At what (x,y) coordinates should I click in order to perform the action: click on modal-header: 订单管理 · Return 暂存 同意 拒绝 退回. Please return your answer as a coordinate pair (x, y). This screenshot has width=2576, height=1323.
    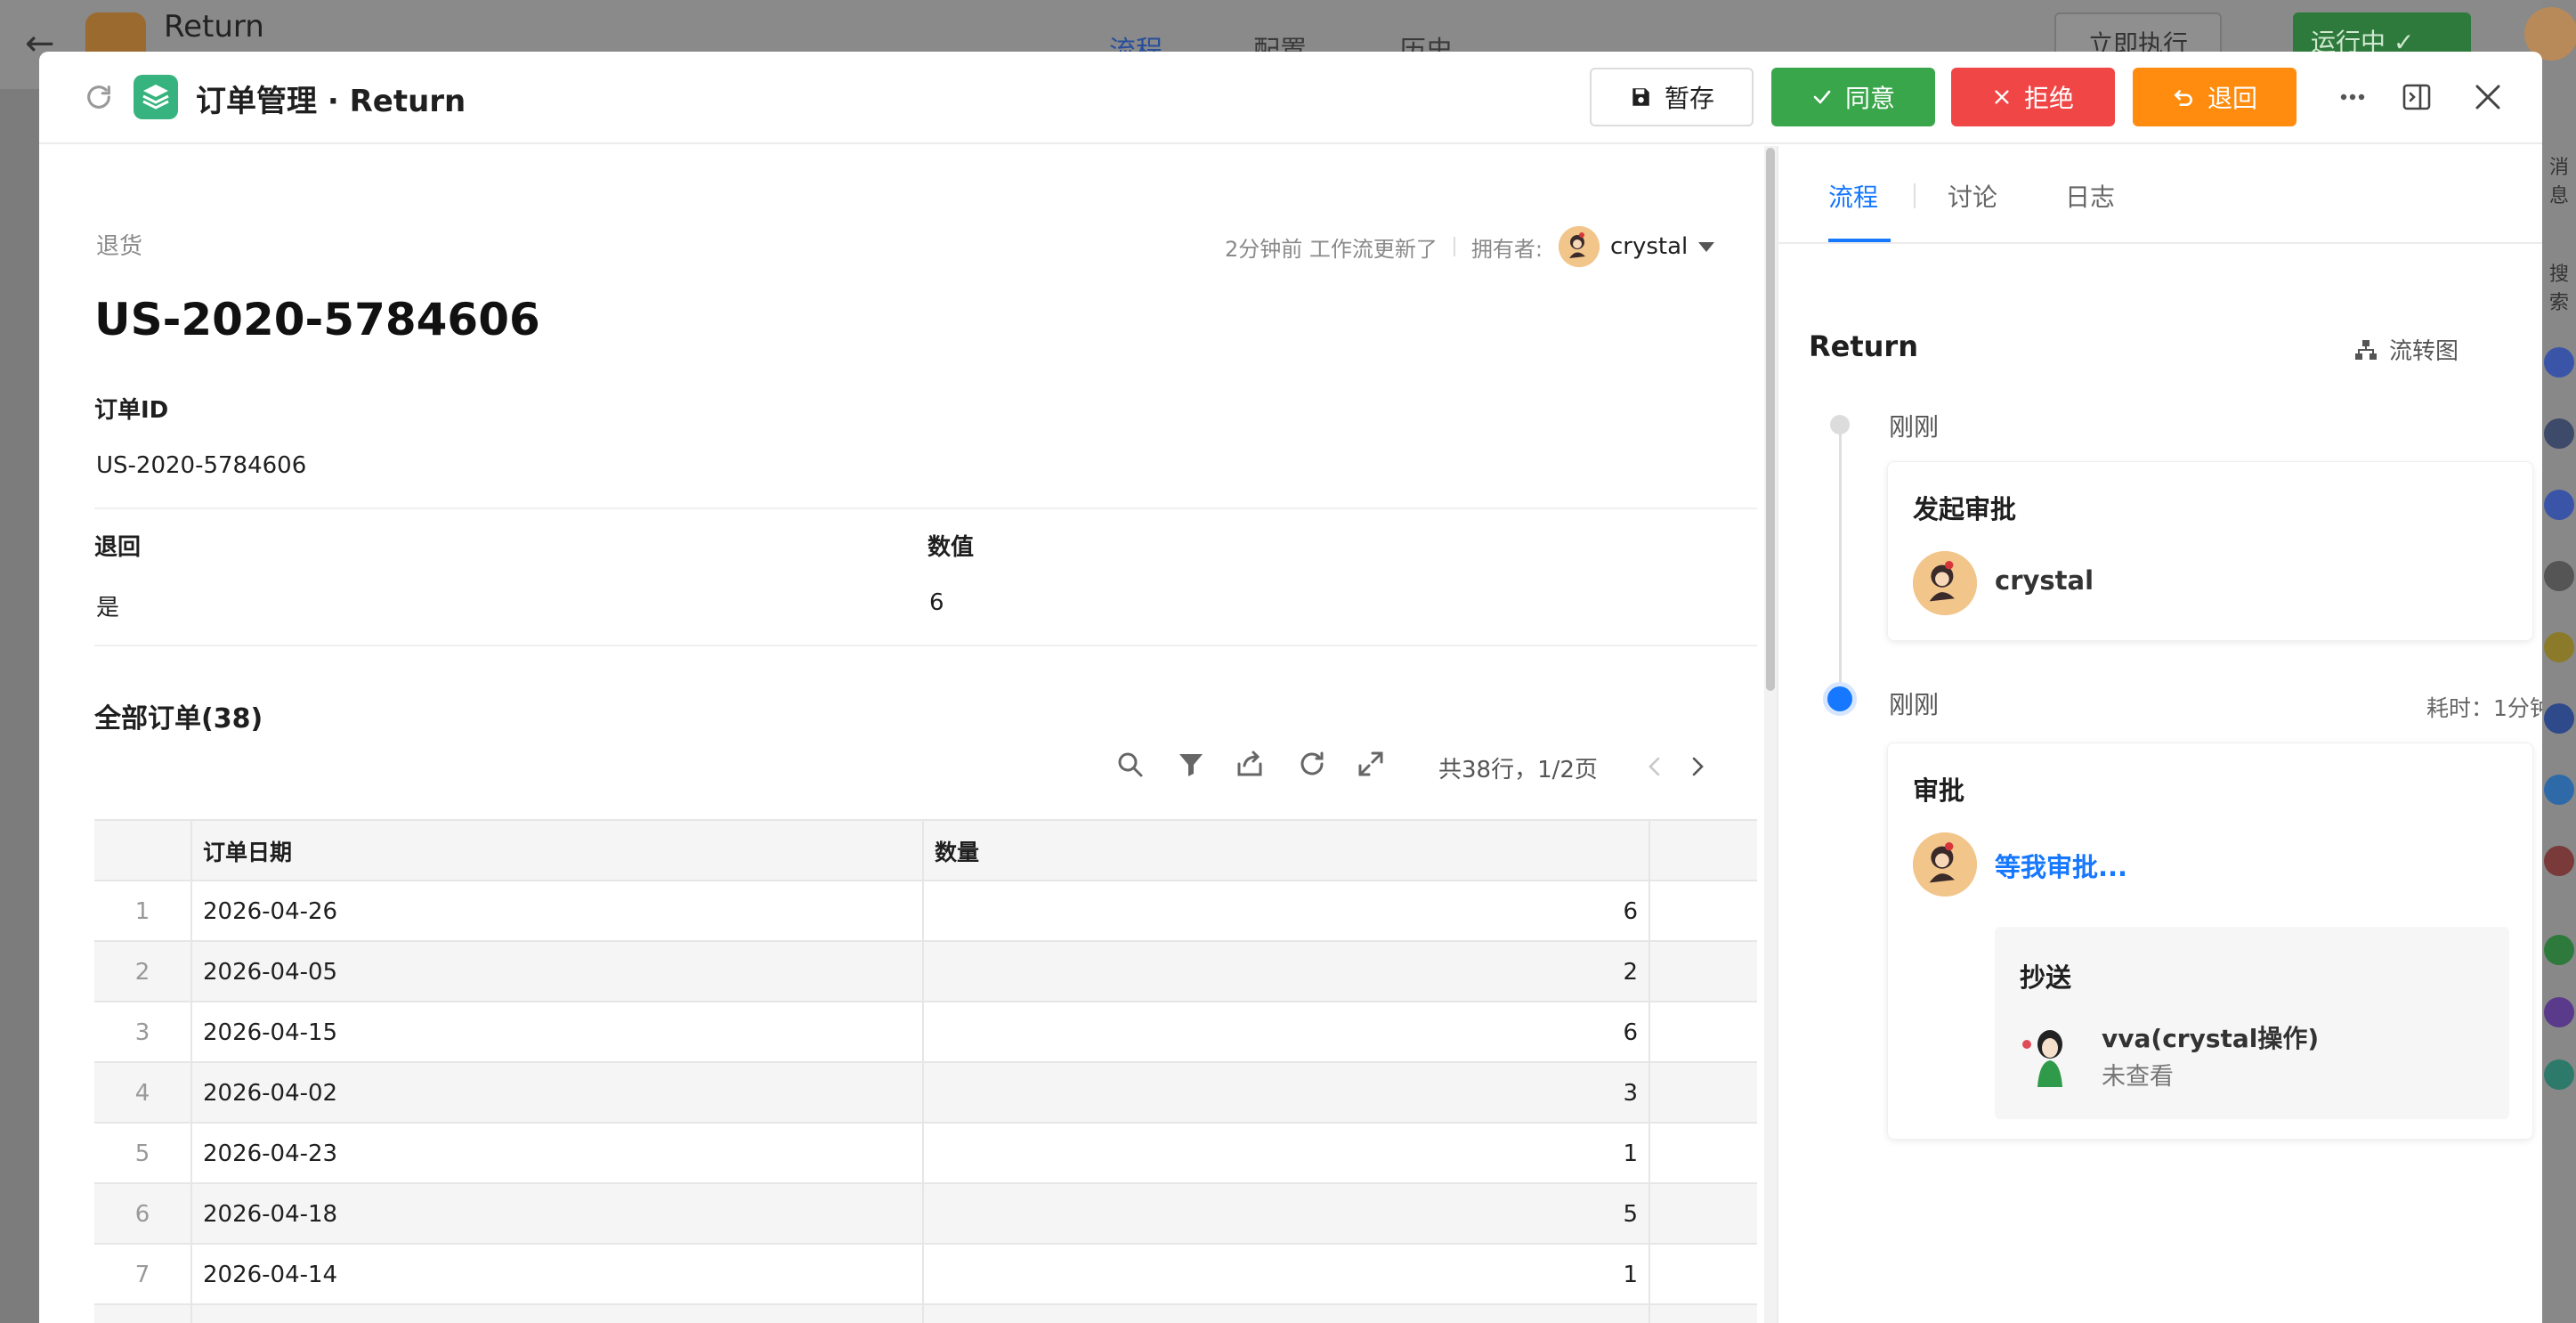
    Looking at the image, I should click on (1290, 98).